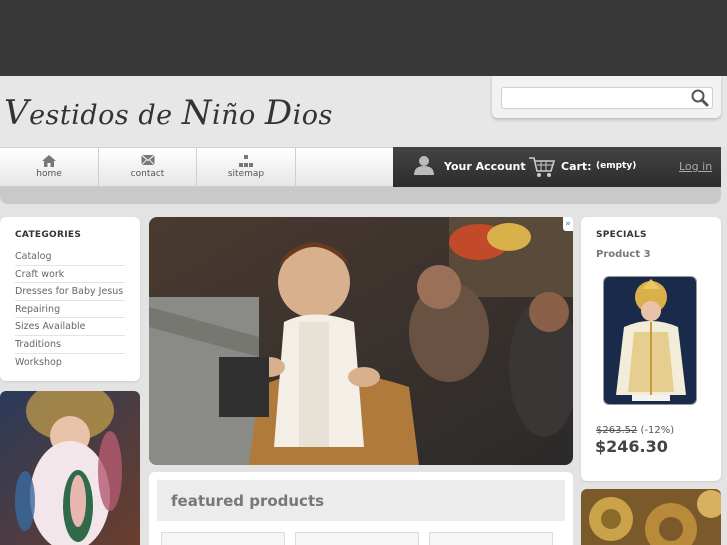 The image size is (727, 545). Describe the element at coordinates (616, 166) in the screenshot. I see `cart-status: (empty)` at that location.